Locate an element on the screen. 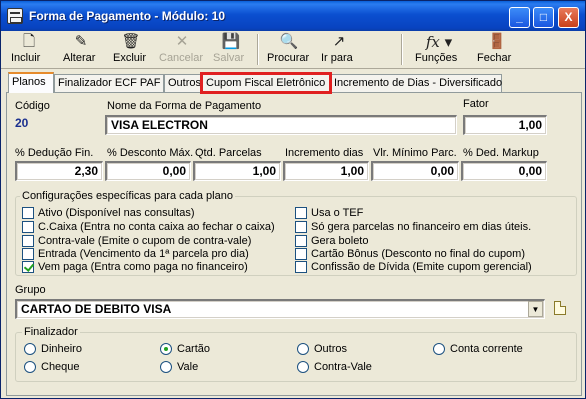 Image resolution: width=586 pixels, height=399 pixels. parcelas-field: 1,00 is located at coordinates (237, 171).